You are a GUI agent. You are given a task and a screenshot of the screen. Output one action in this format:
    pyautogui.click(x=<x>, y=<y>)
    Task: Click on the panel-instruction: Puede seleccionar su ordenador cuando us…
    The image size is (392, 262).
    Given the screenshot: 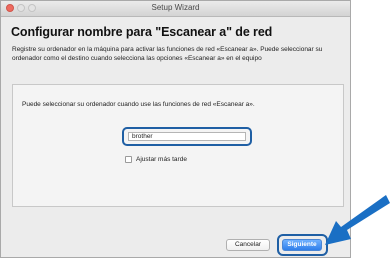 What is the action you would take?
    pyautogui.click(x=138, y=104)
    